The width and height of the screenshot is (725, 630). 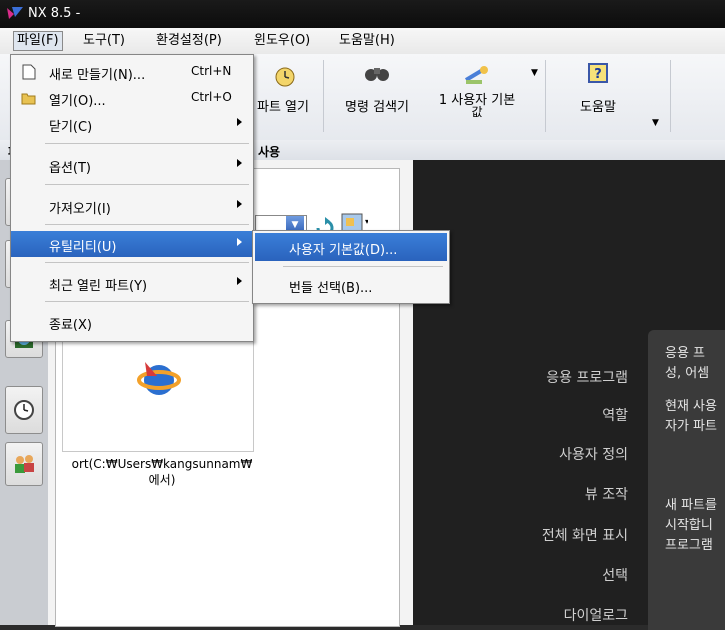 I want to click on menu-item-shortcut: Ctrl+O, so click(x=211, y=97).